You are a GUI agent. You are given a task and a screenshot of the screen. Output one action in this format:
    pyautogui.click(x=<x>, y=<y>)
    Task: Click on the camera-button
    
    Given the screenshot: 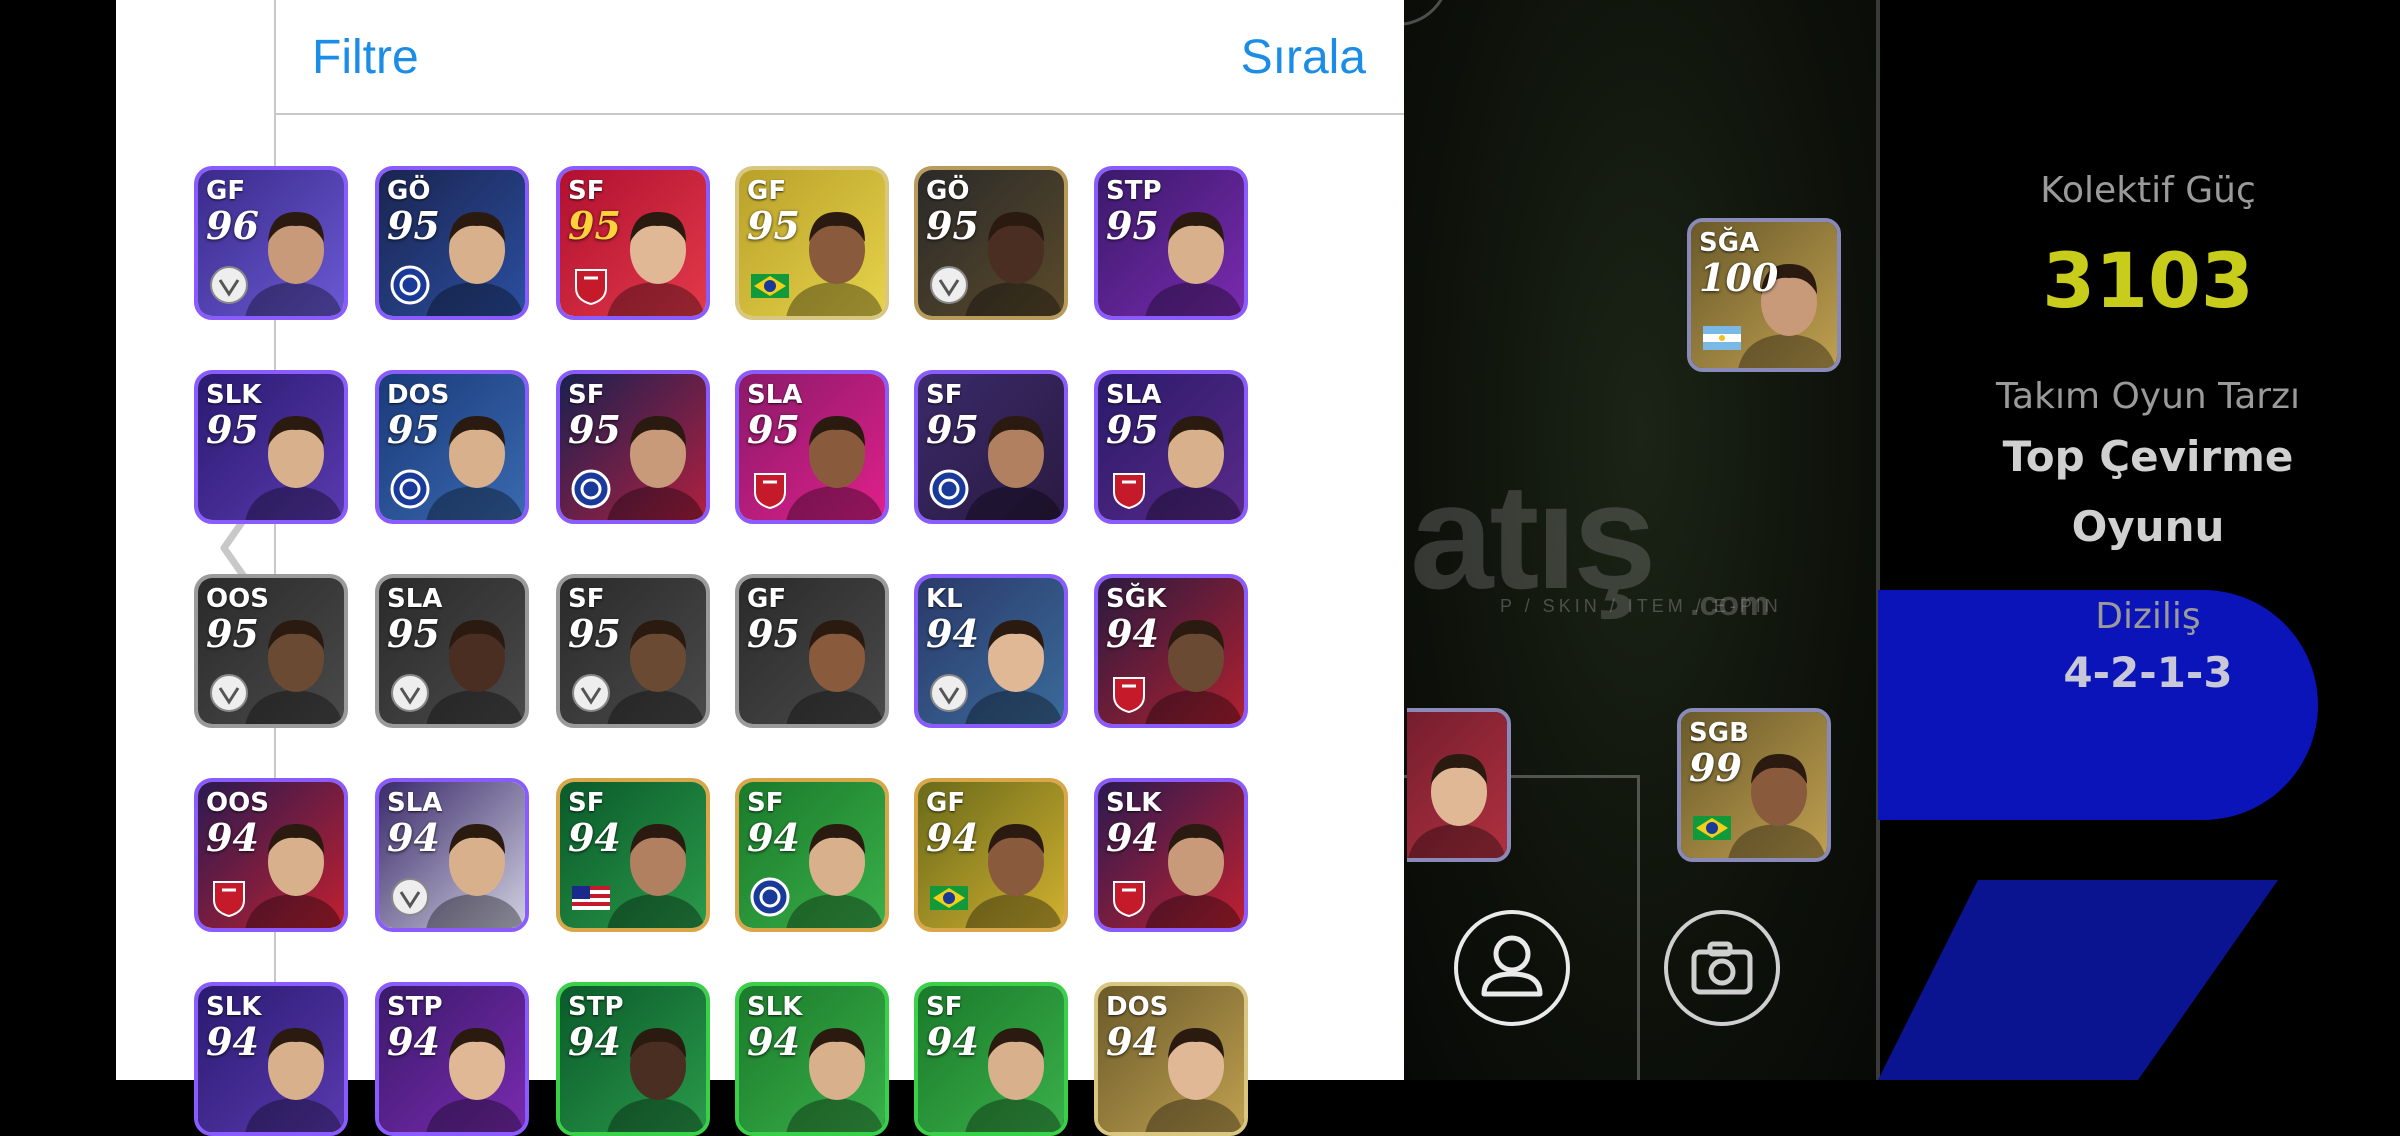 What is the action you would take?
    pyautogui.click(x=1722, y=968)
    